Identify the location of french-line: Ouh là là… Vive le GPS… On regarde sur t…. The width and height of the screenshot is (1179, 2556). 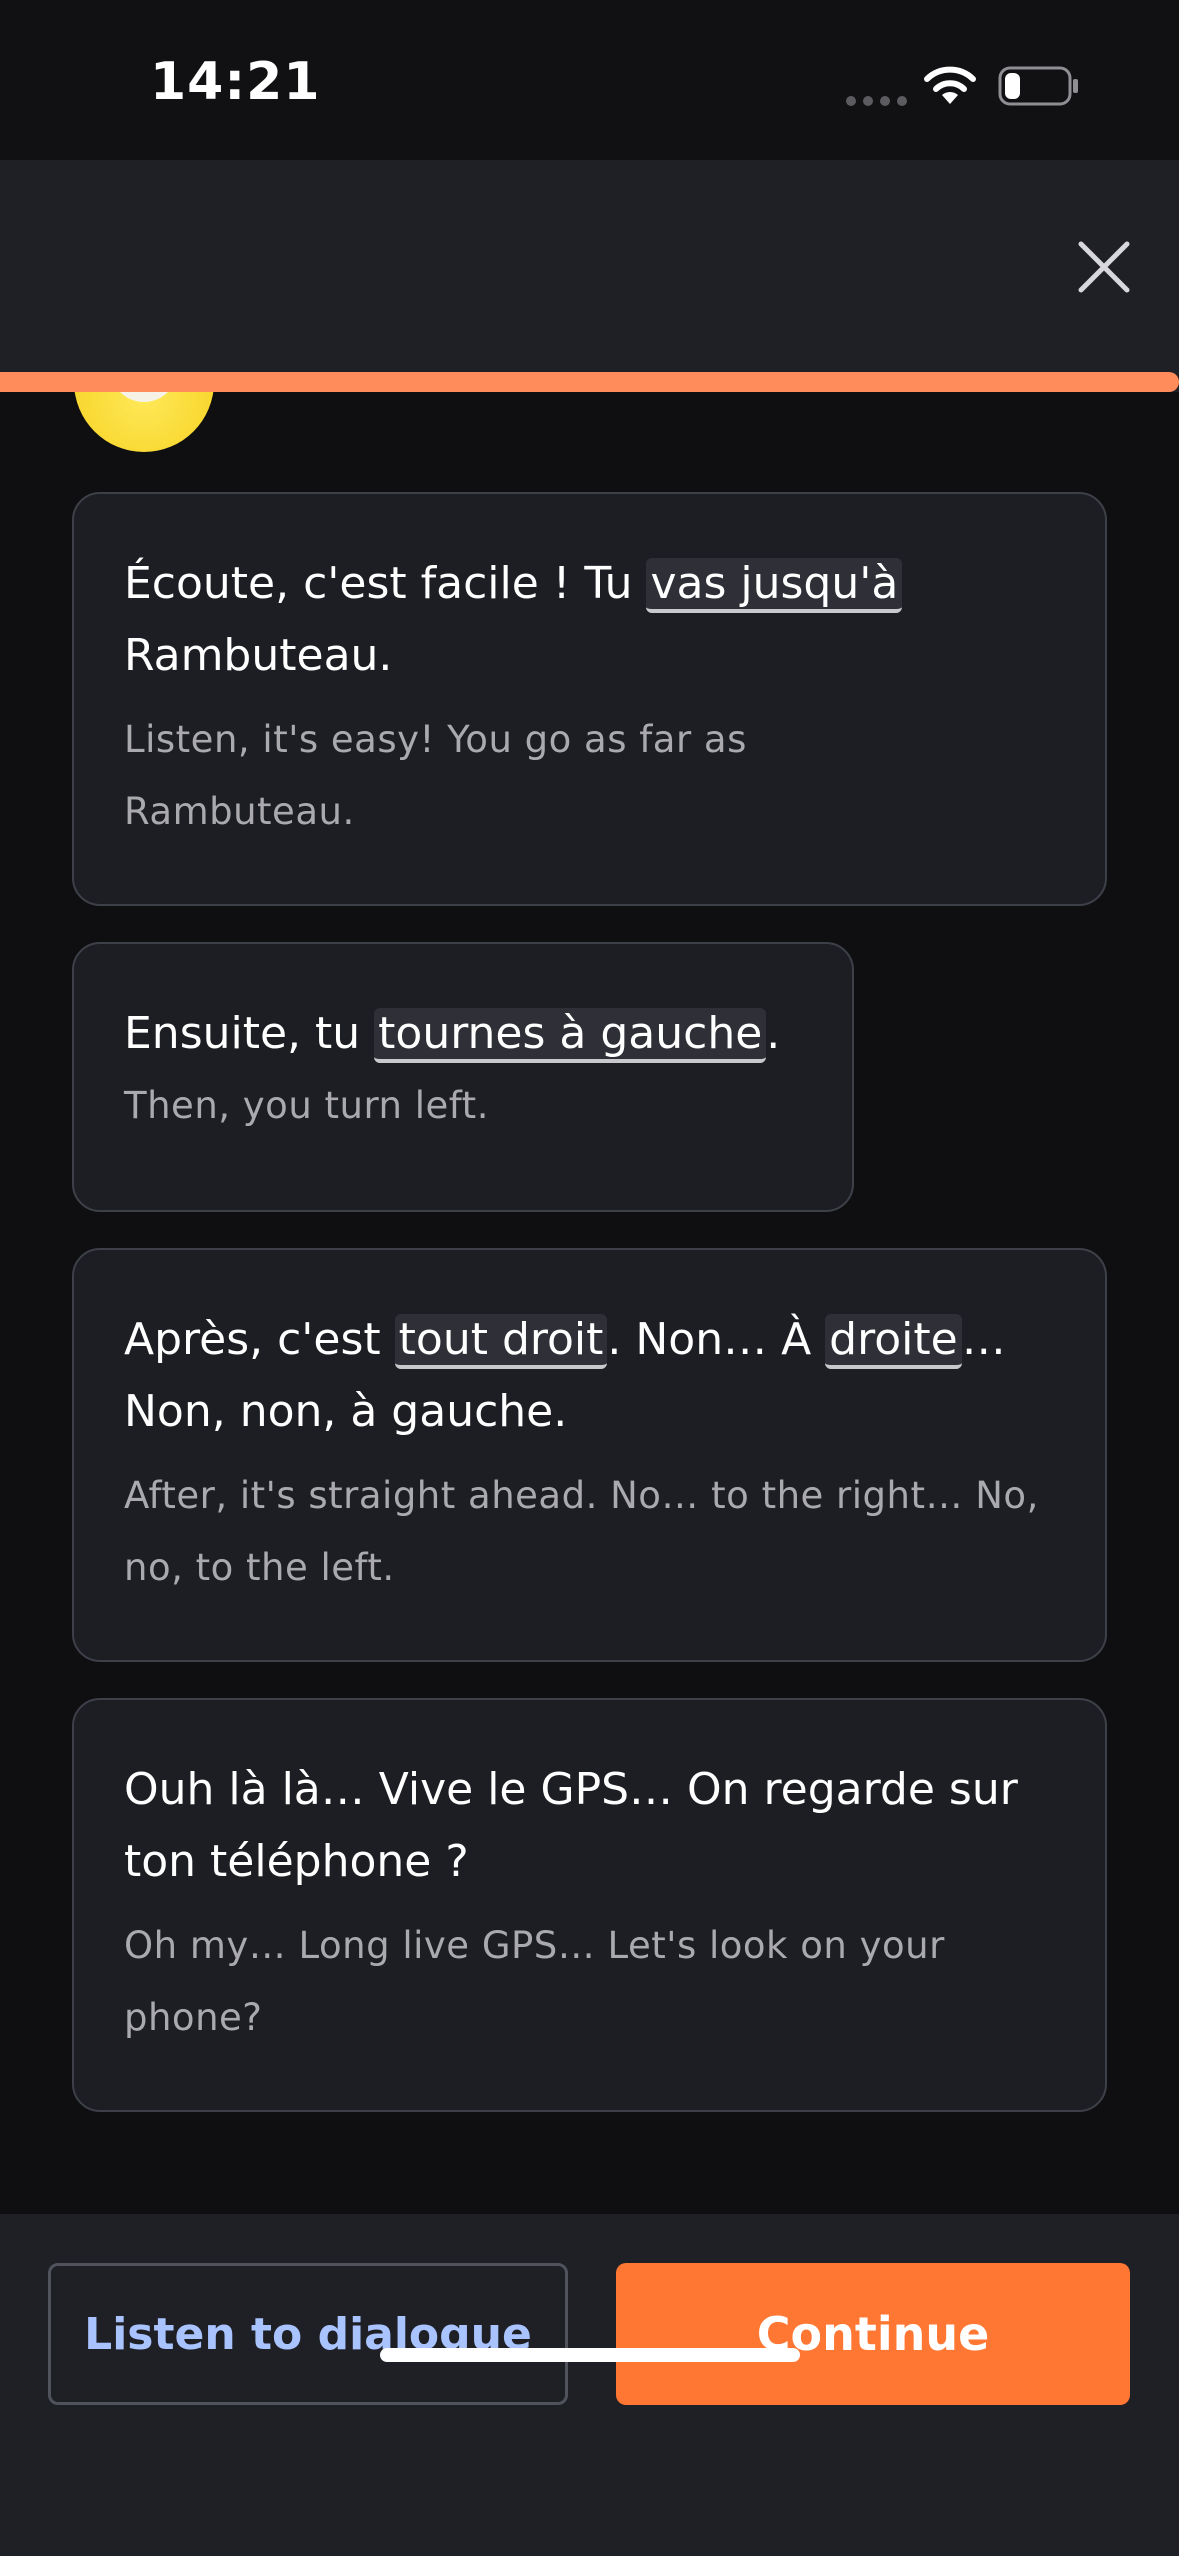
(571, 1825).